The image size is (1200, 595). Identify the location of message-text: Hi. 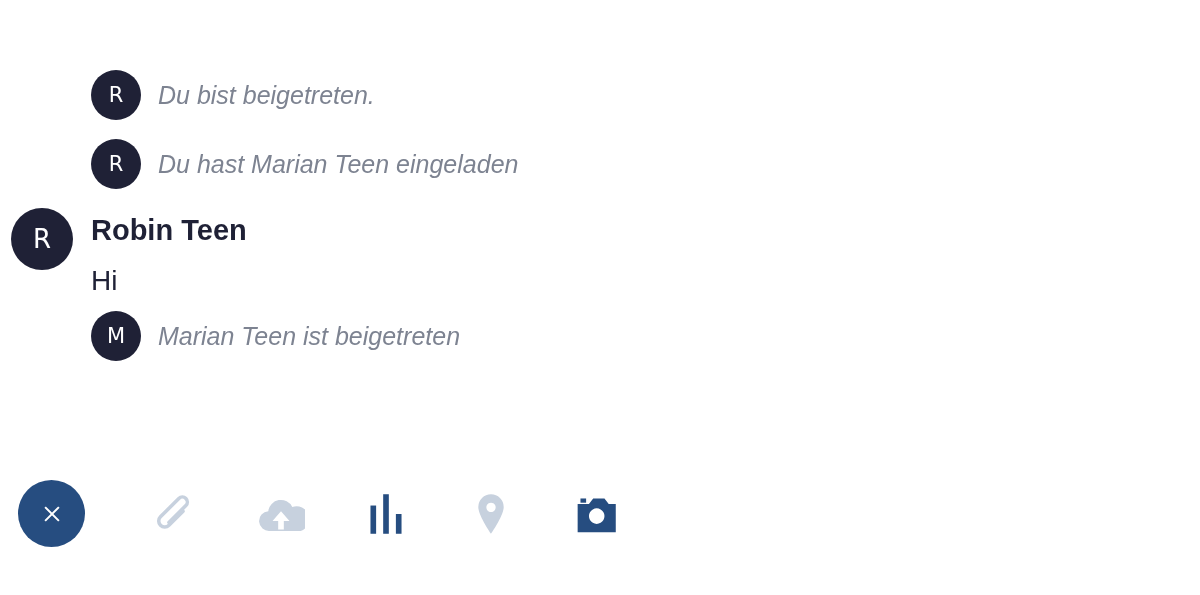
(104, 281).